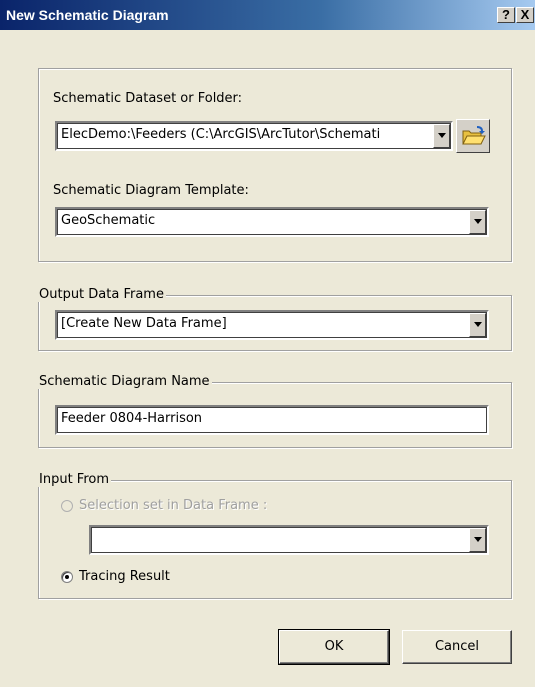  Describe the element at coordinates (272, 325) in the screenshot. I see `output-frame-combo: [Create New Data Frame]` at that location.